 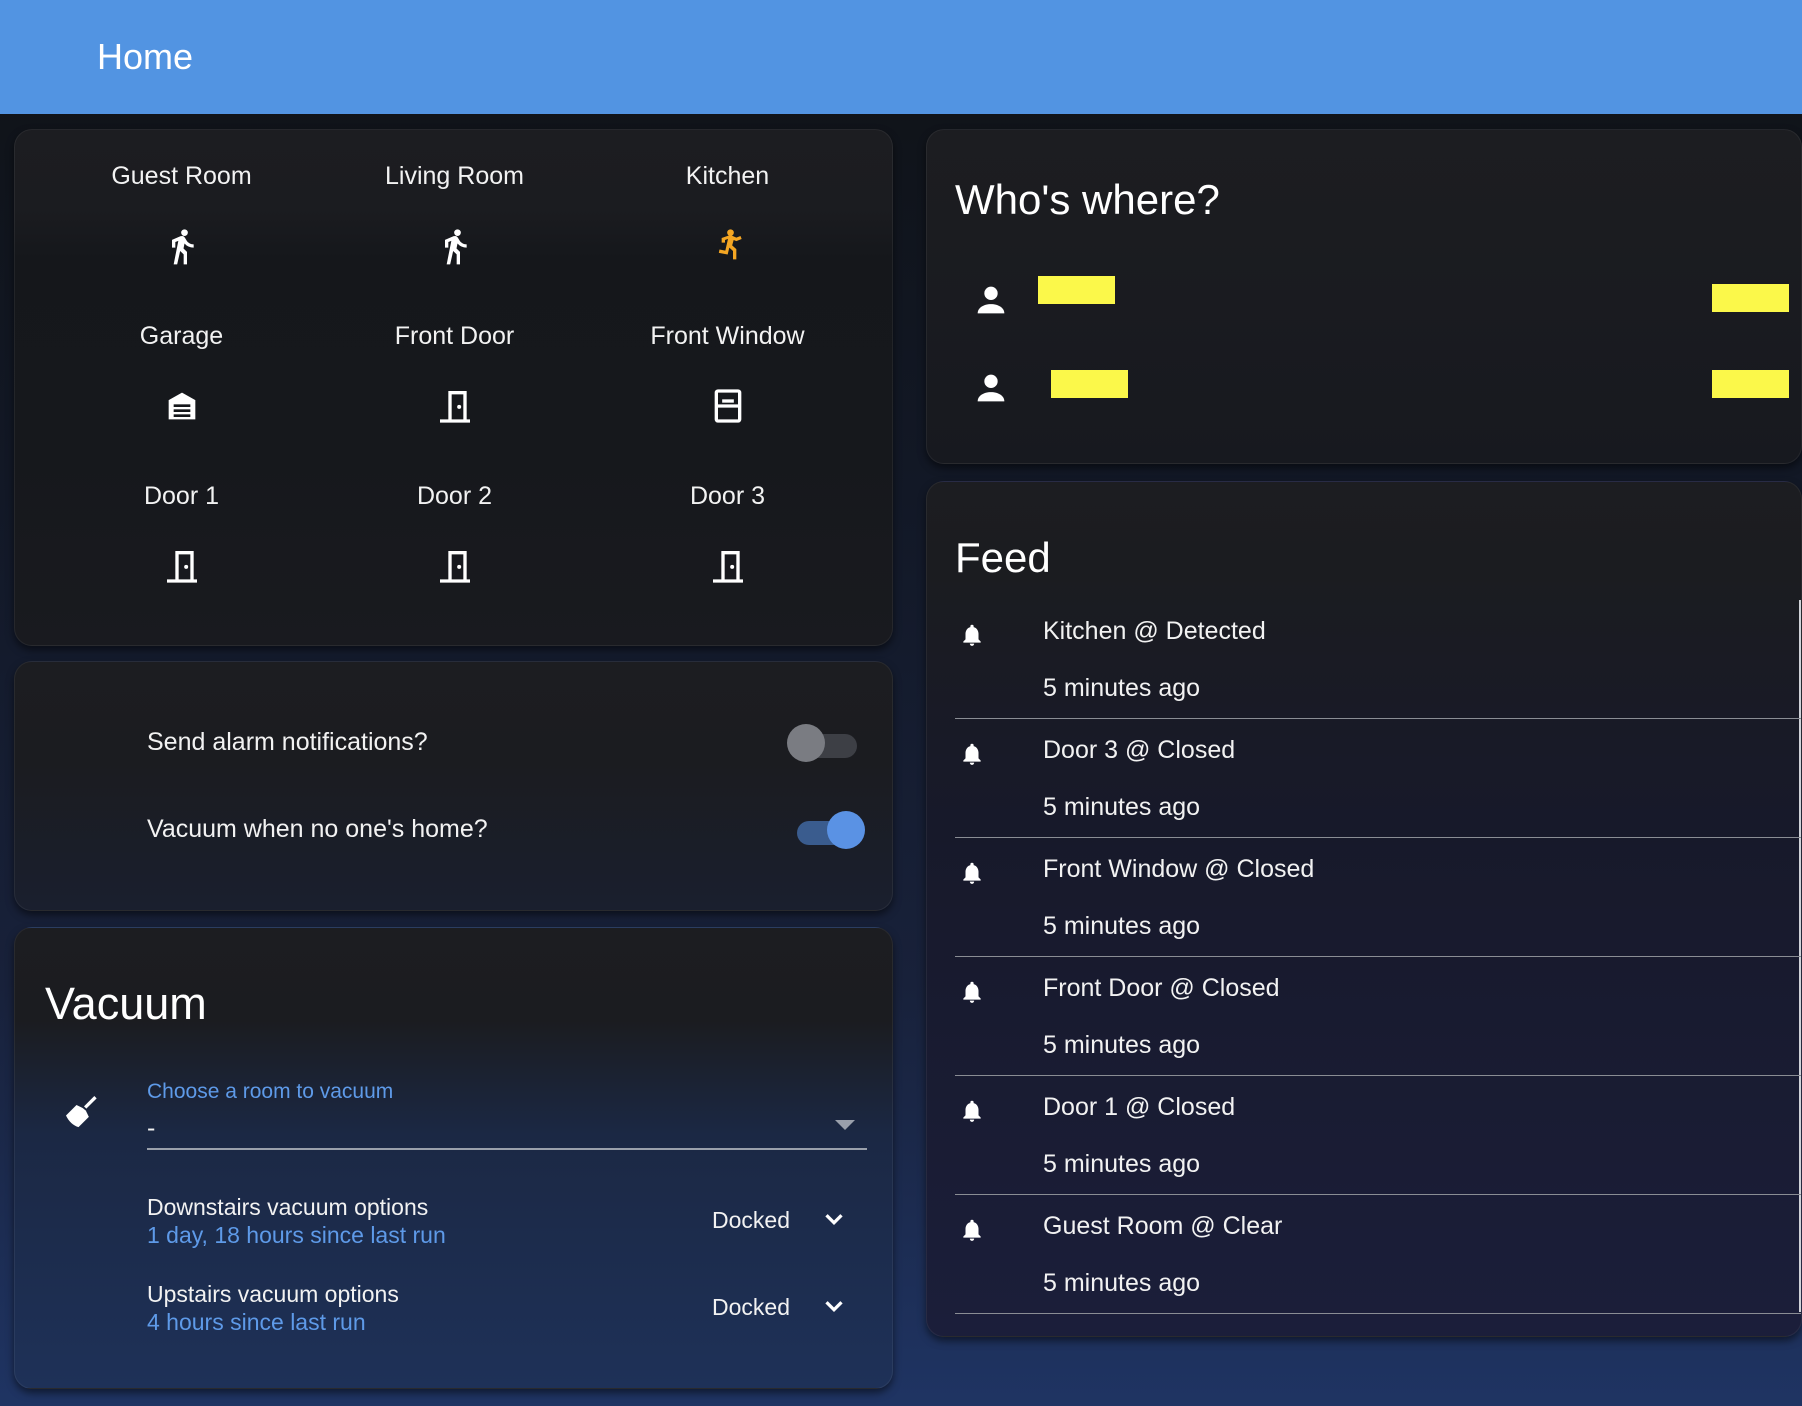 I want to click on entity-label: Front Door, so click(x=454, y=336).